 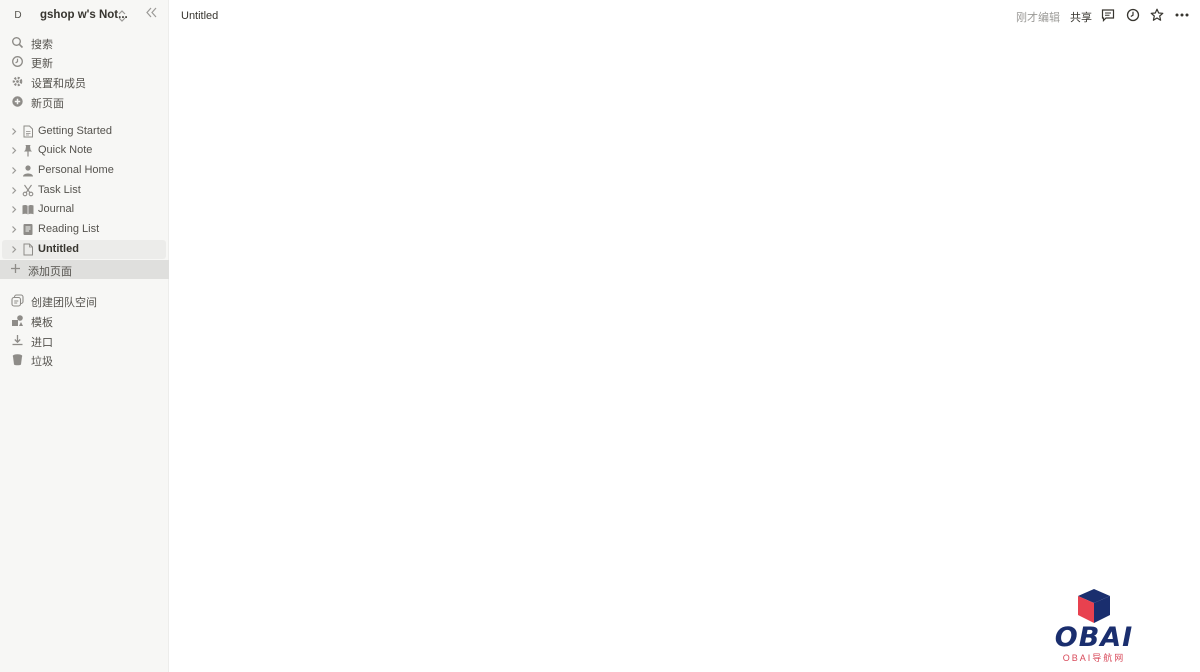 I want to click on page-item-quick-note: Quick Note, so click(x=84, y=150).